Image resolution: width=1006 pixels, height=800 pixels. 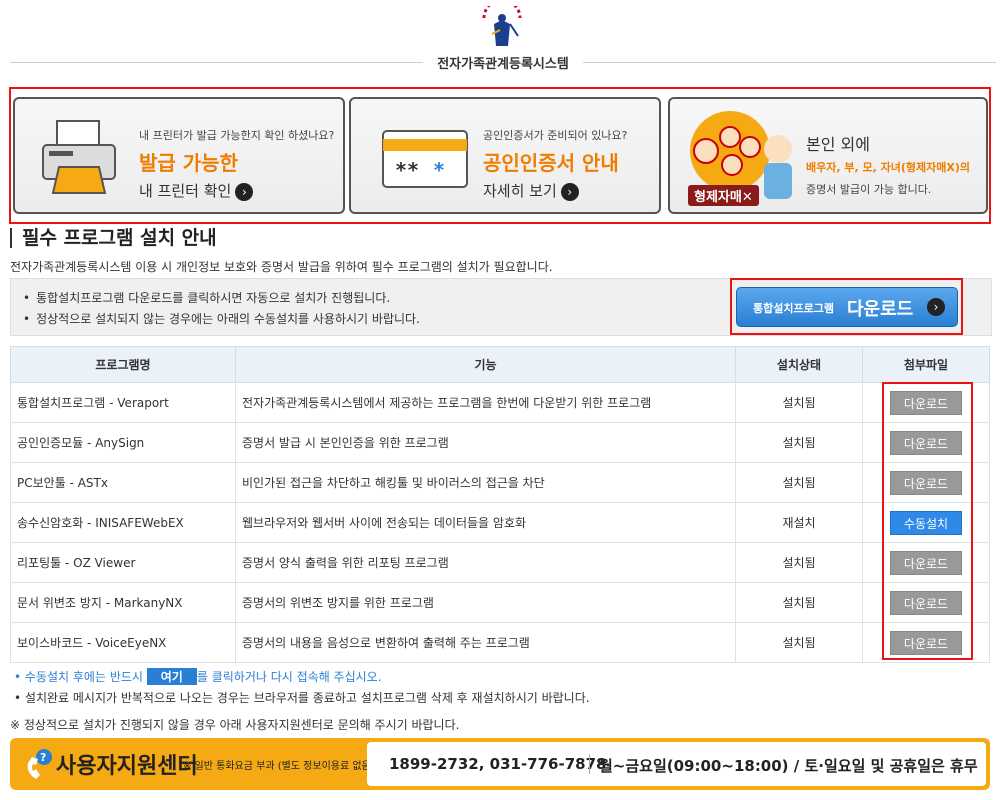 I want to click on support-sub: ※ 일반 통화요금 부과 (별도 정보이용료 없음), so click(x=279, y=766).